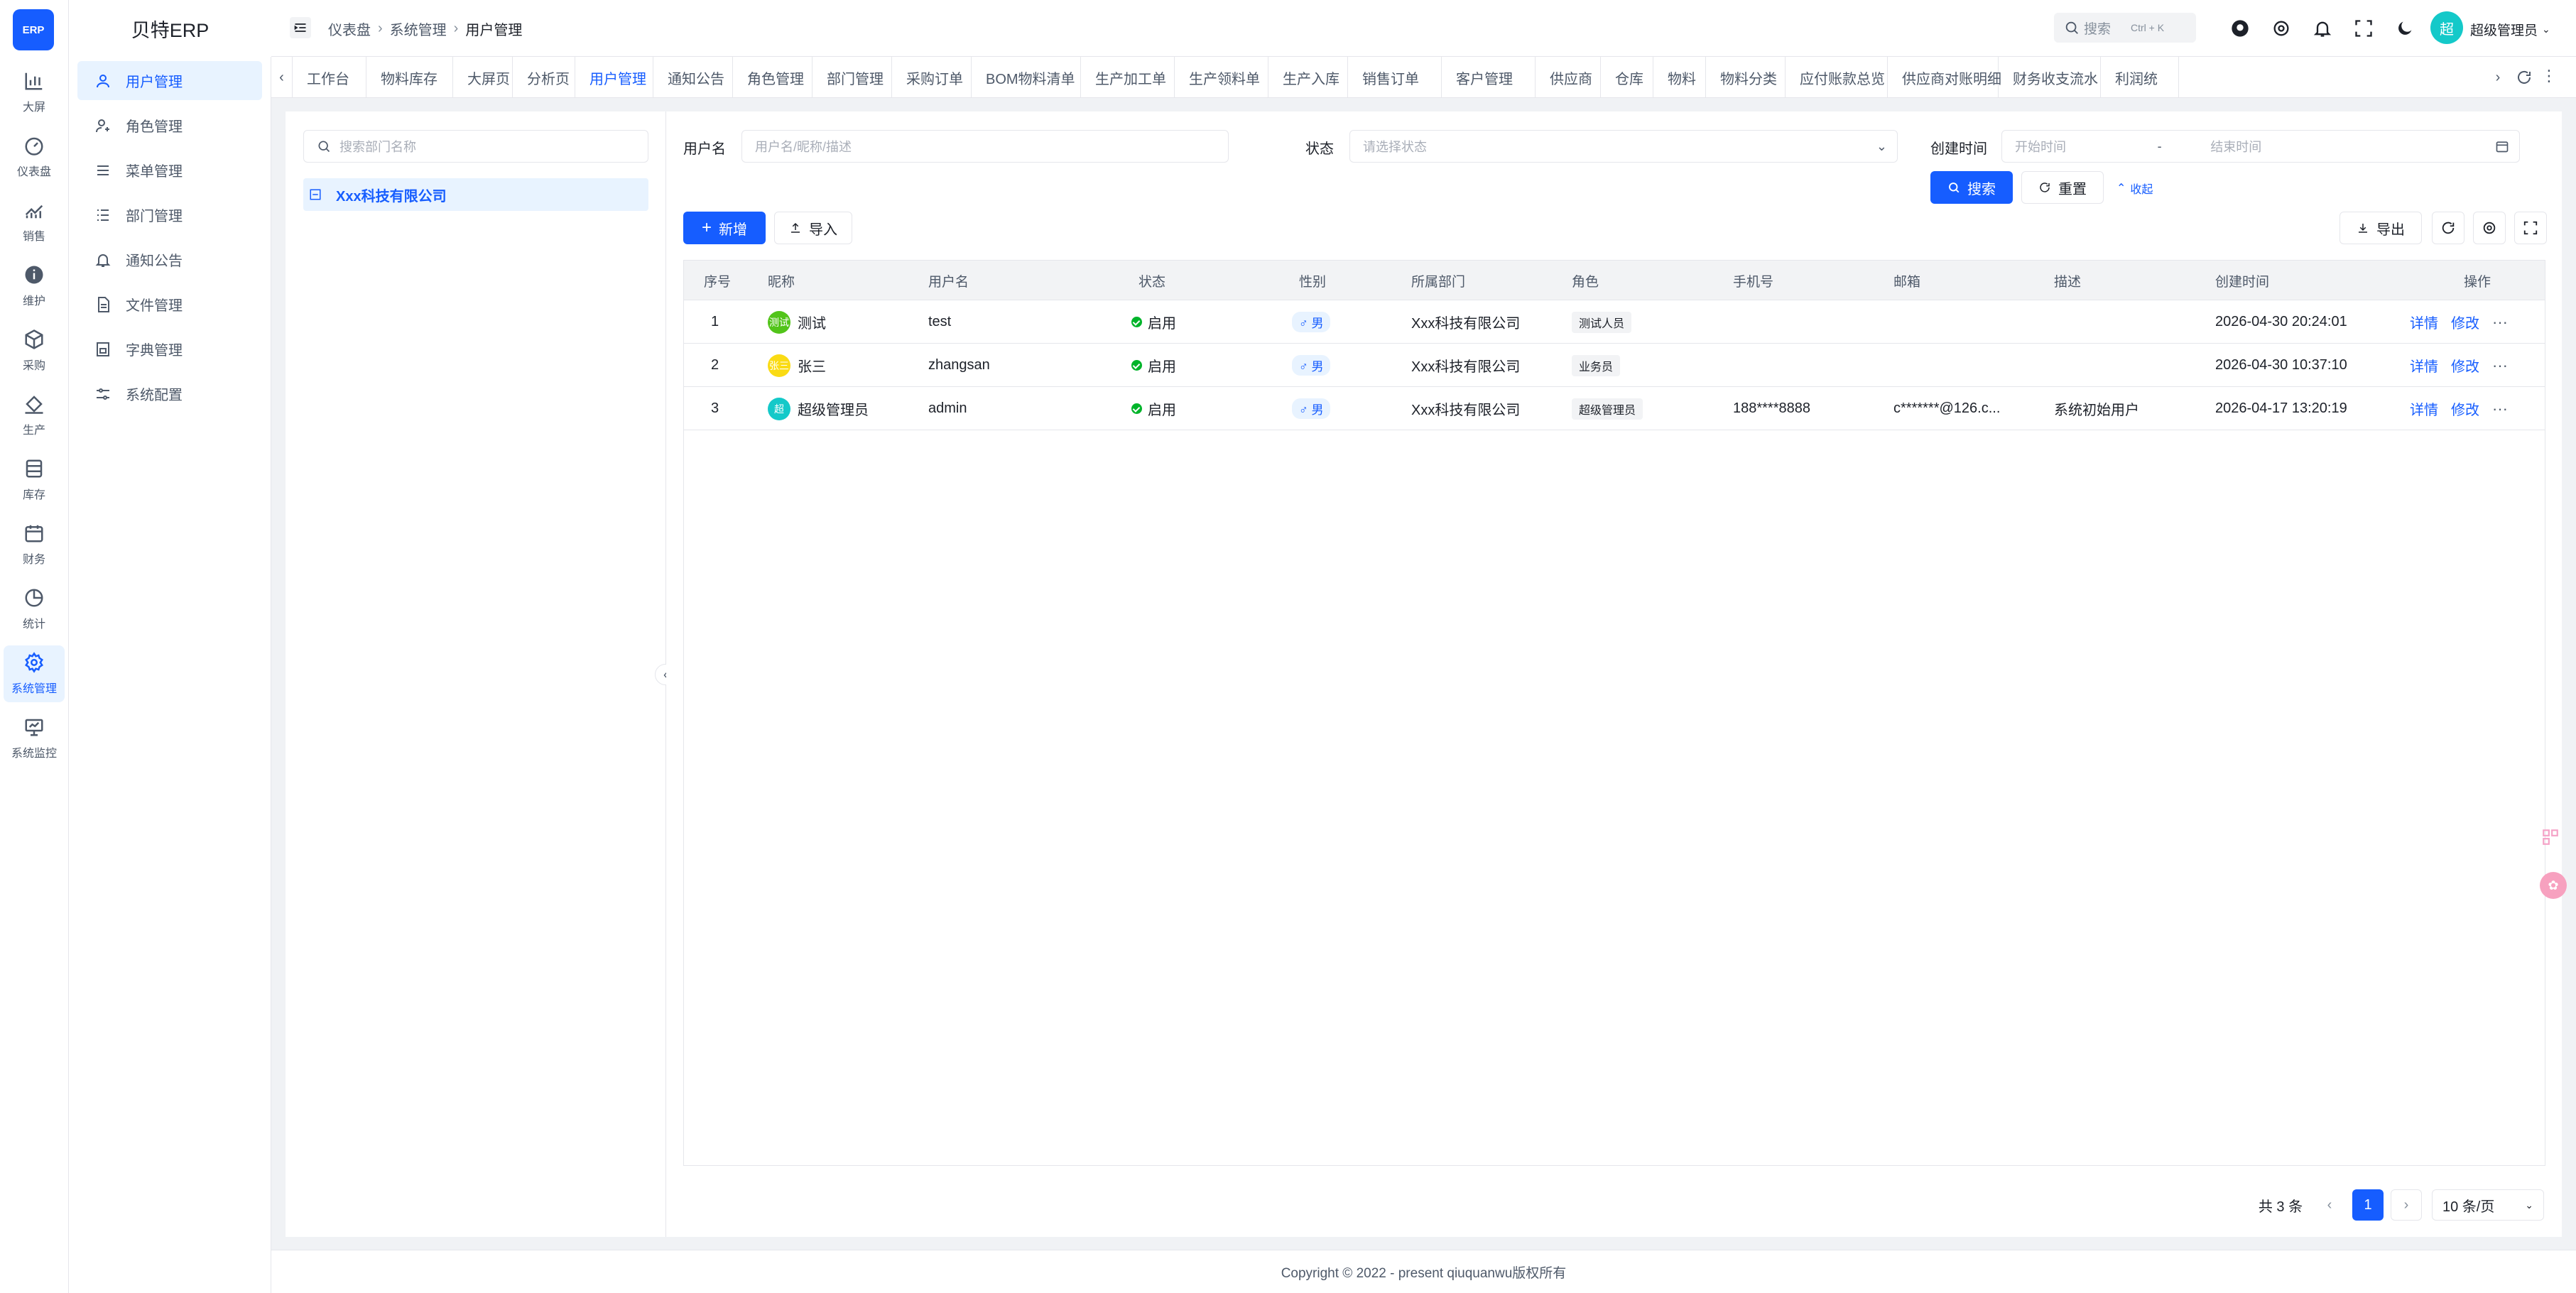  I want to click on github-icon, so click(2240, 28).